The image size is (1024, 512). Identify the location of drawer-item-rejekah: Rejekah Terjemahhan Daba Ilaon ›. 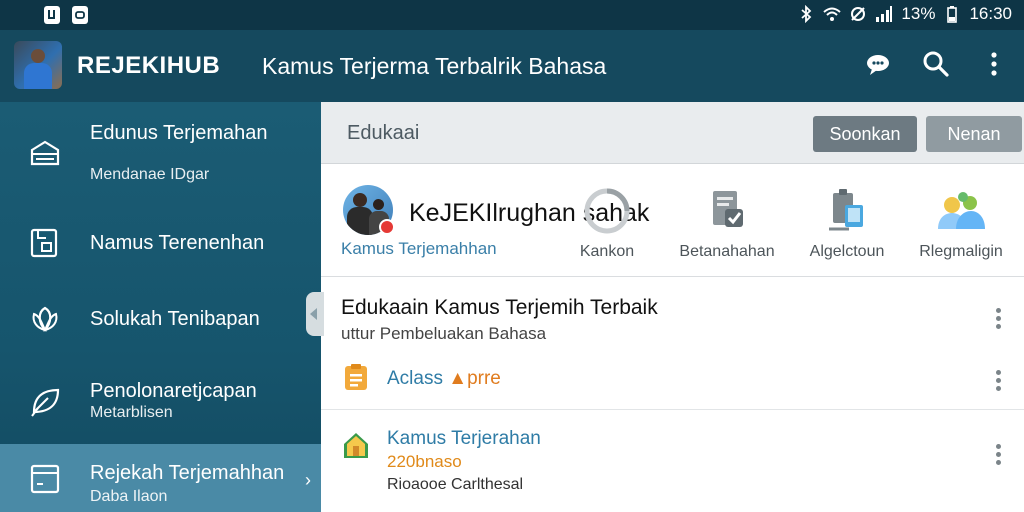
(160, 478).